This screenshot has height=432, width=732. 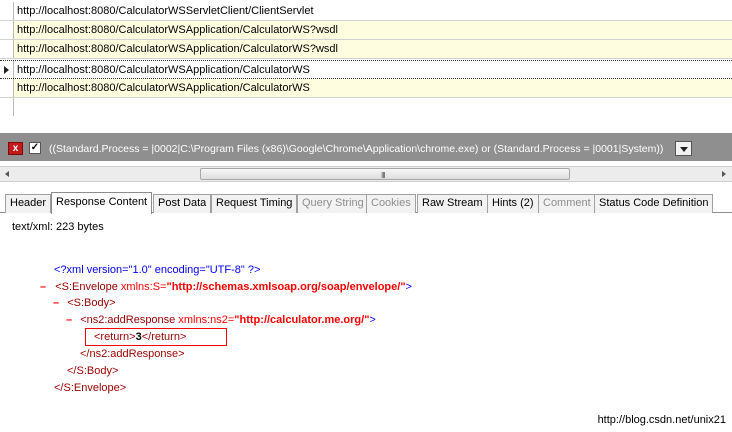 I want to click on scroll-right-button, so click(x=724, y=174).